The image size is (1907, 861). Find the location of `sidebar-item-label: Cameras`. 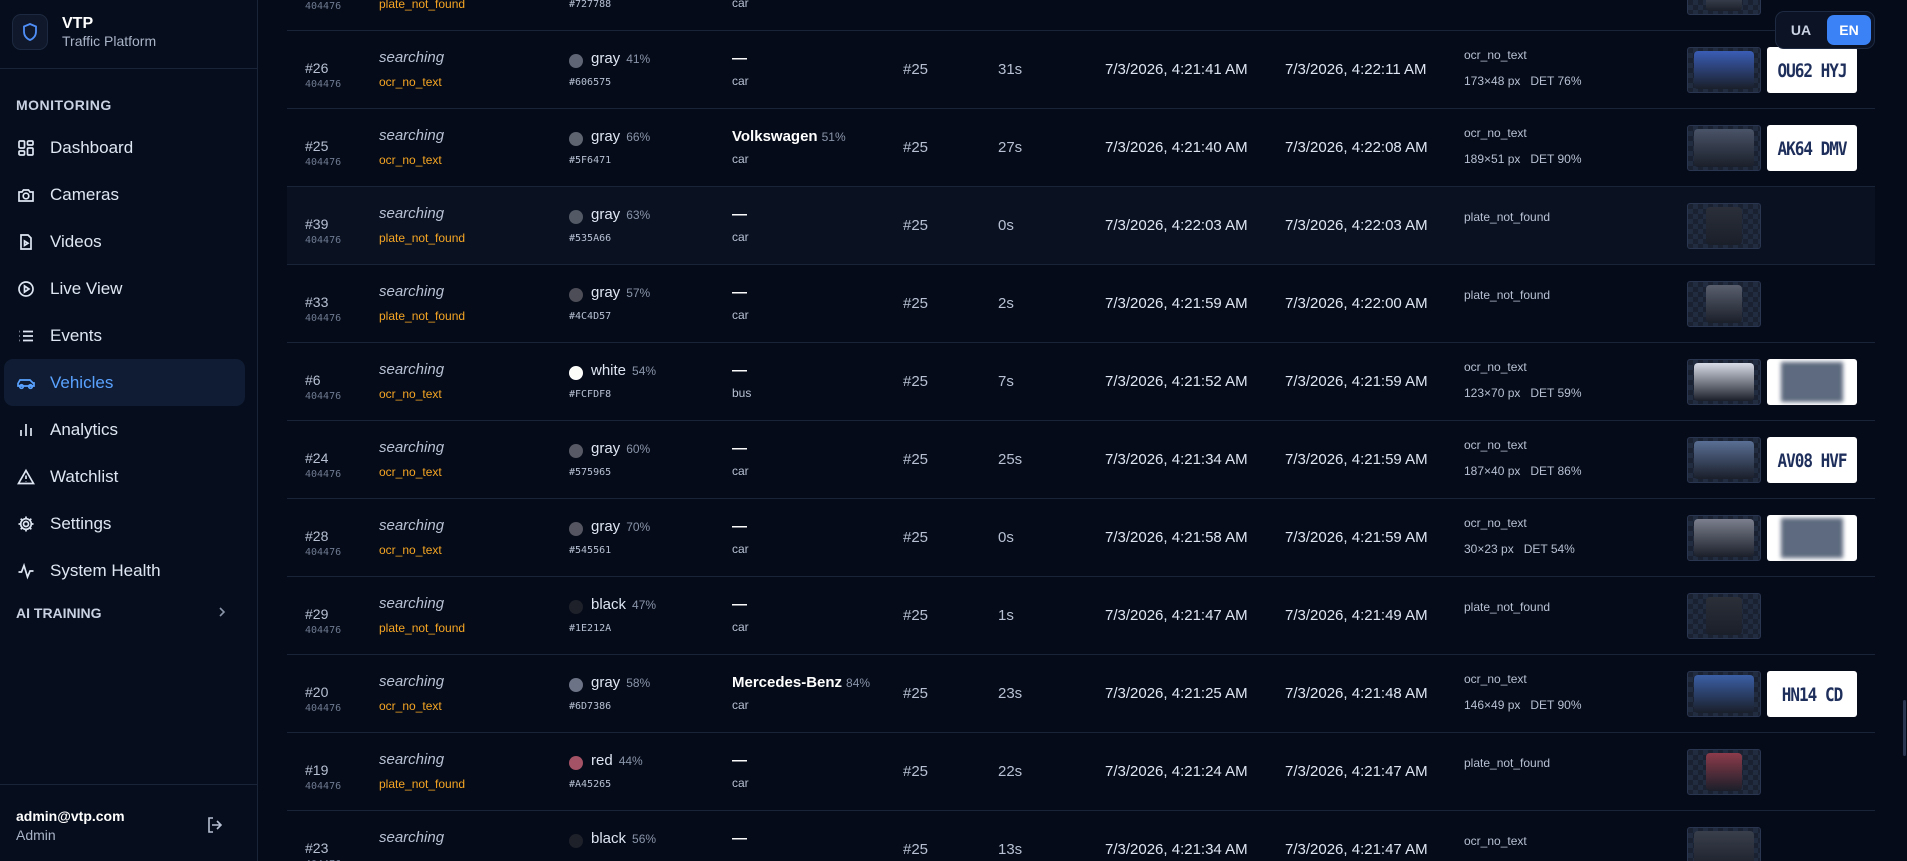

sidebar-item-label: Cameras is located at coordinates (84, 194).